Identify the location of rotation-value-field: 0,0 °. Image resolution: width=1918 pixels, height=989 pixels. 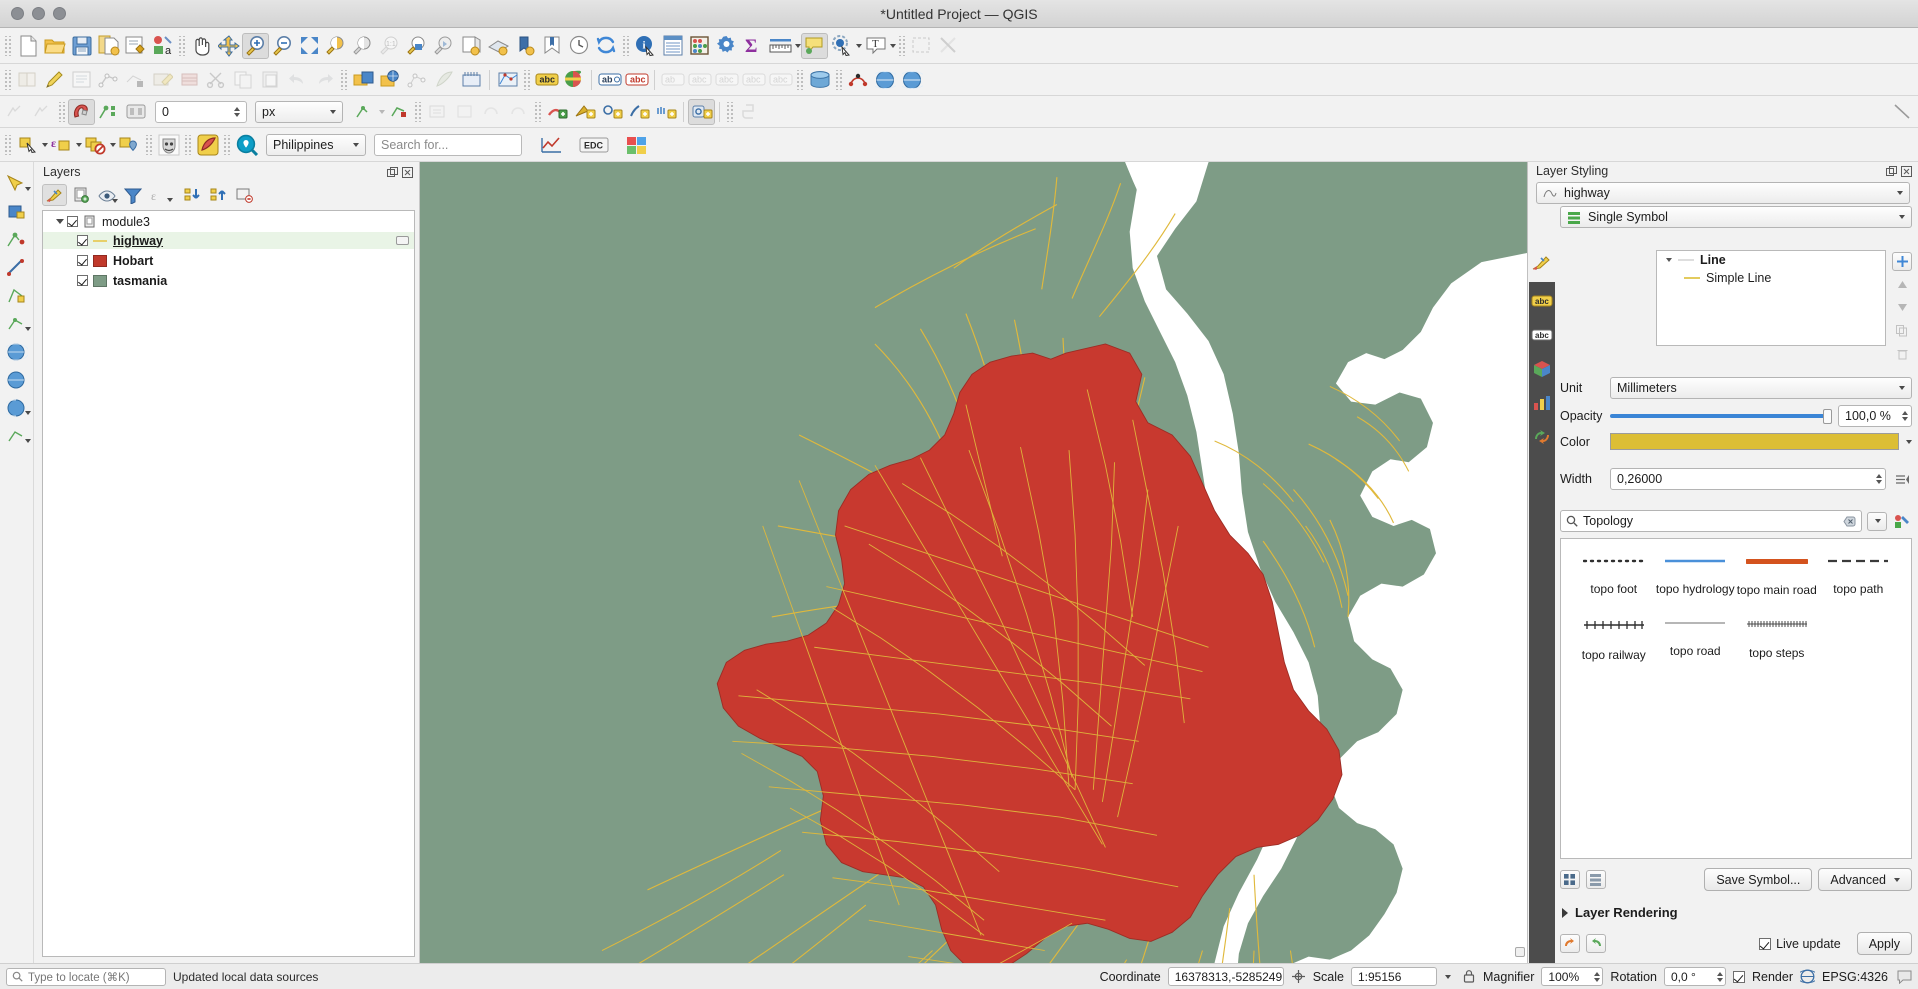
(1694, 976).